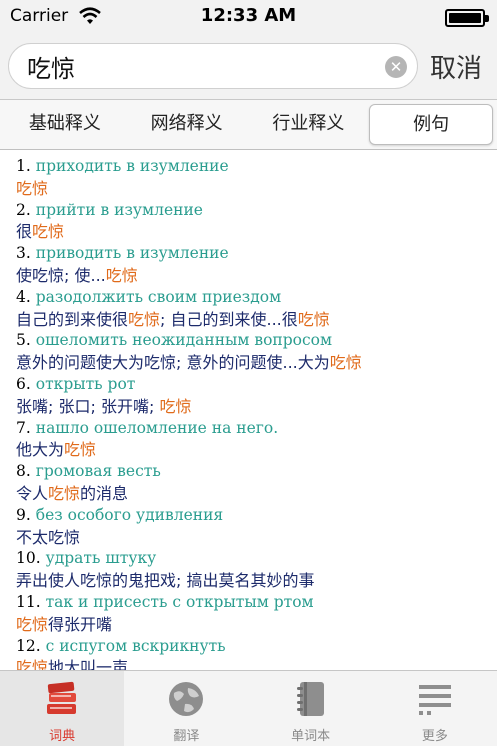 Image resolution: width=497 pixels, height=746 pixels. Describe the element at coordinates (186, 699) in the screenshot. I see `globe-icon` at that location.